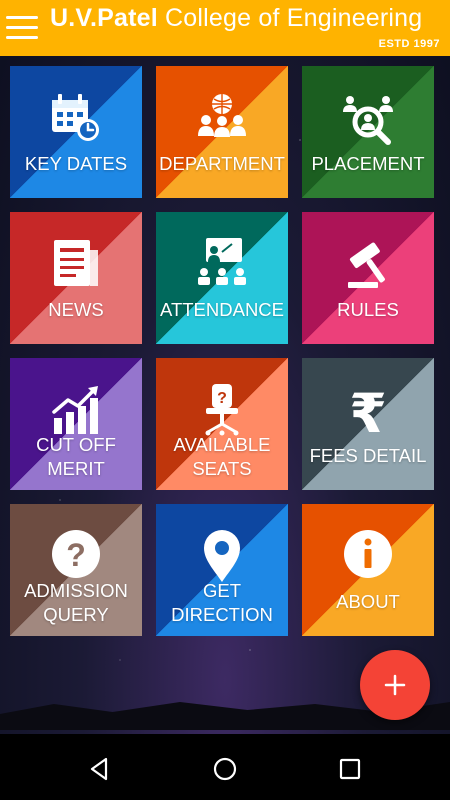 This screenshot has width=450, height=800. I want to click on tile-key-dates: KEY DATES, so click(76, 132).